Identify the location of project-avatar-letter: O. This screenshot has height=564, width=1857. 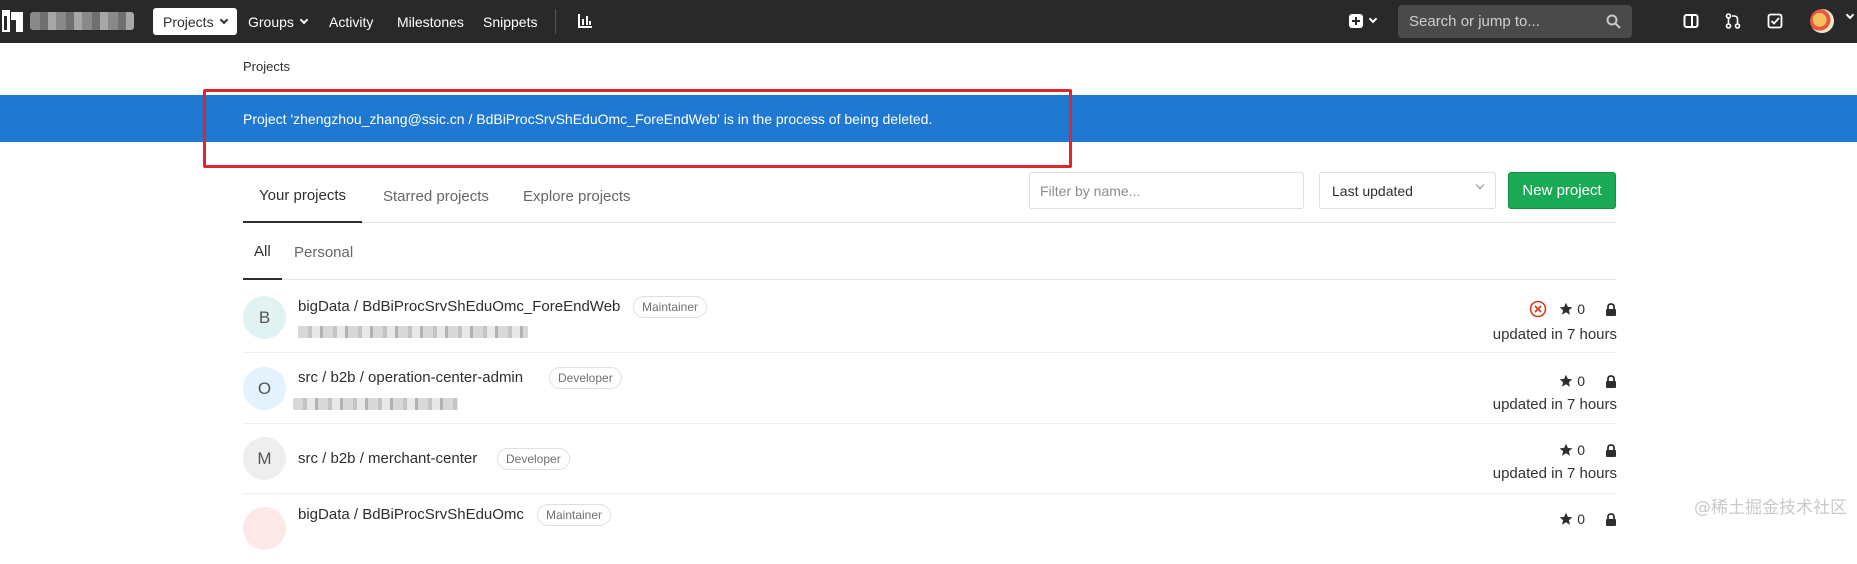
(264, 388).